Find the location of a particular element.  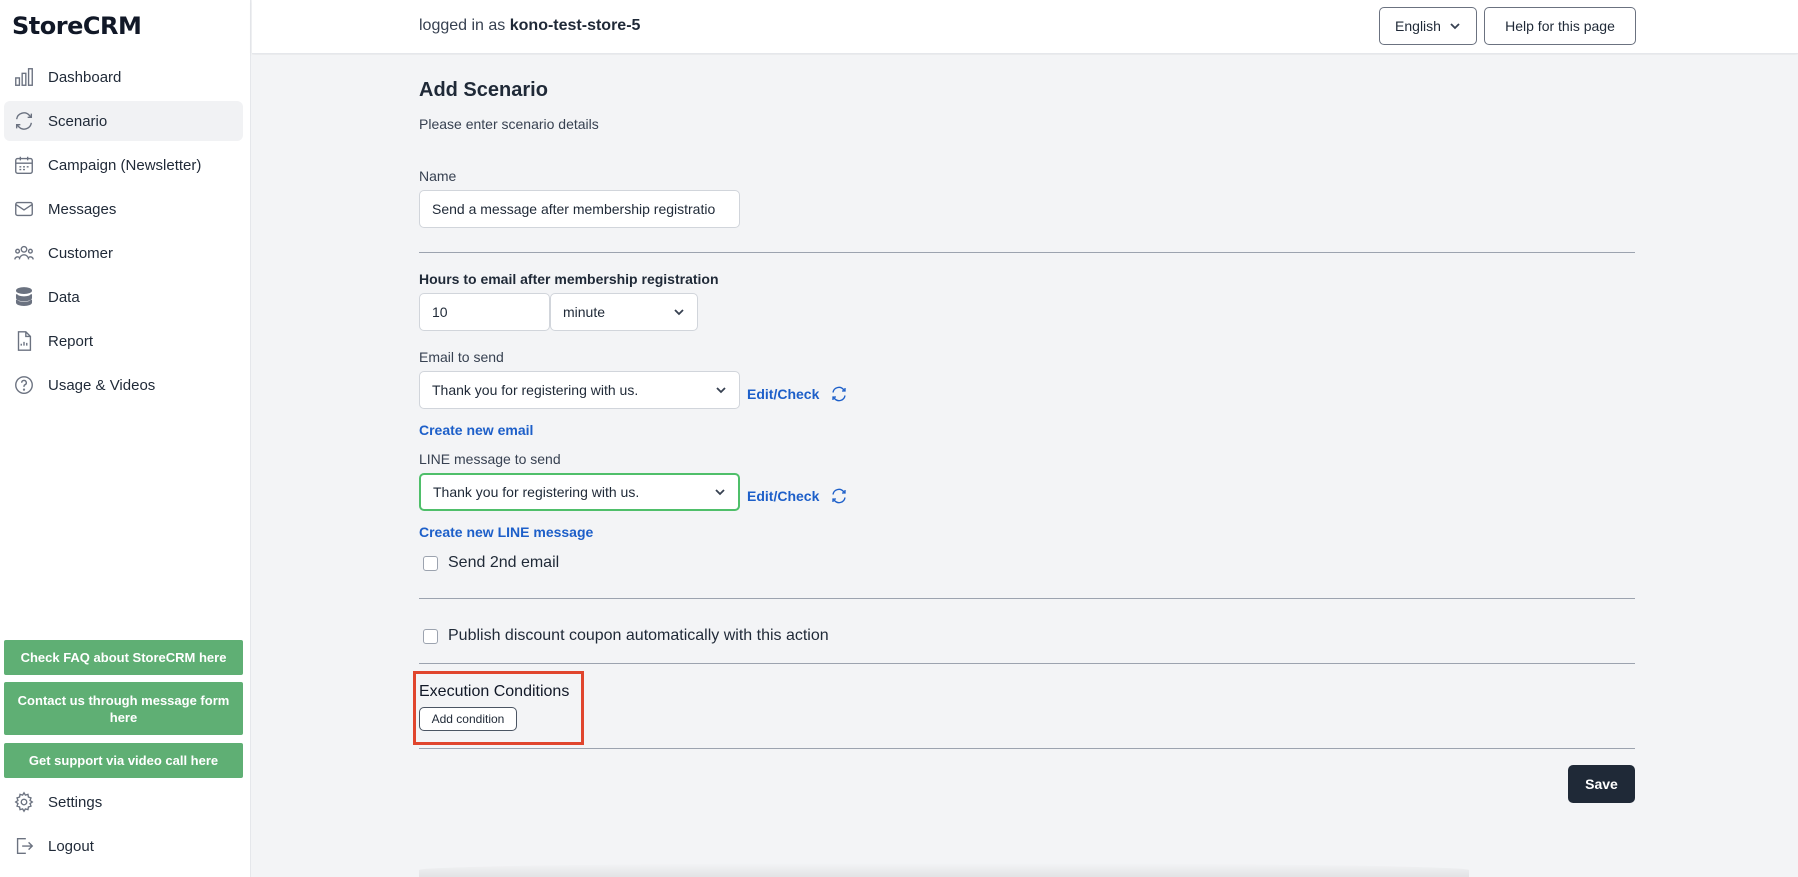

bottom-shadow is located at coordinates (944, 870).